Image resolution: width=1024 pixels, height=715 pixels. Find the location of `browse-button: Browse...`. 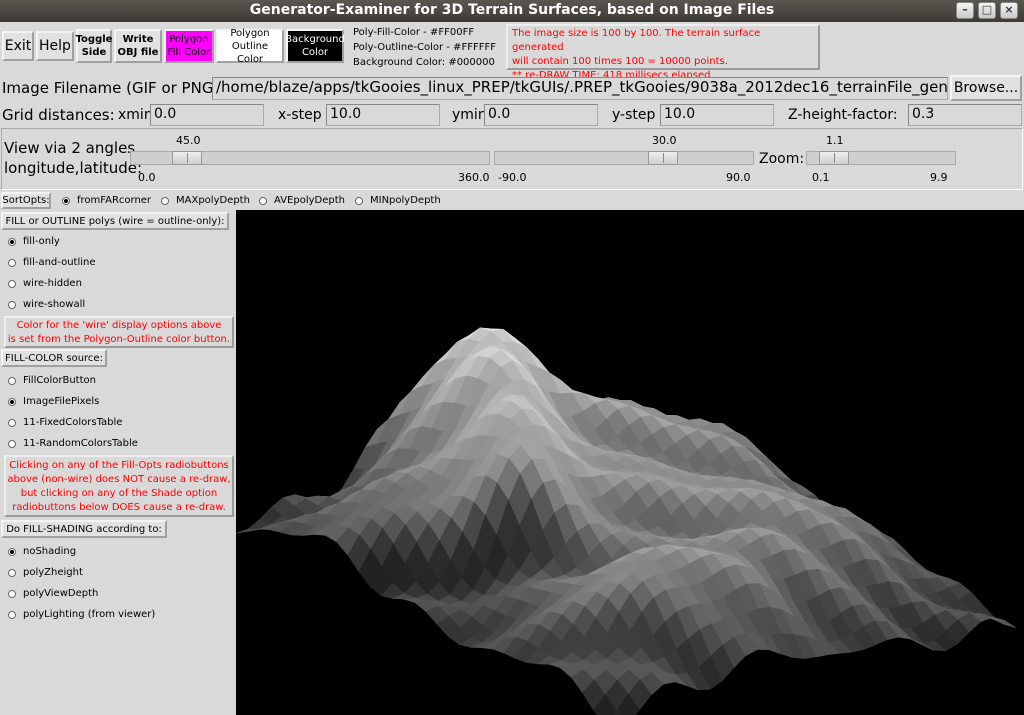

browse-button: Browse... is located at coordinates (986, 88).